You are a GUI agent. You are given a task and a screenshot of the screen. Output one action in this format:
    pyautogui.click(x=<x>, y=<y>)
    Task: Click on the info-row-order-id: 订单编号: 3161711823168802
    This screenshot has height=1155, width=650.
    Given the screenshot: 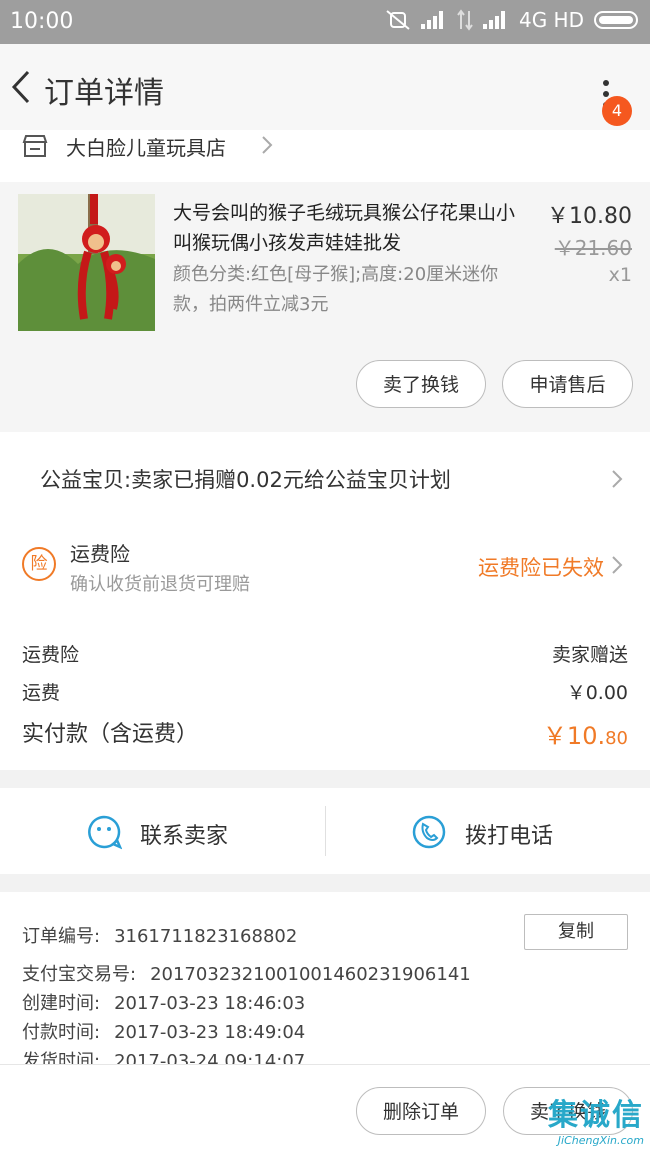 What is the action you would take?
    pyautogui.click(x=159, y=935)
    